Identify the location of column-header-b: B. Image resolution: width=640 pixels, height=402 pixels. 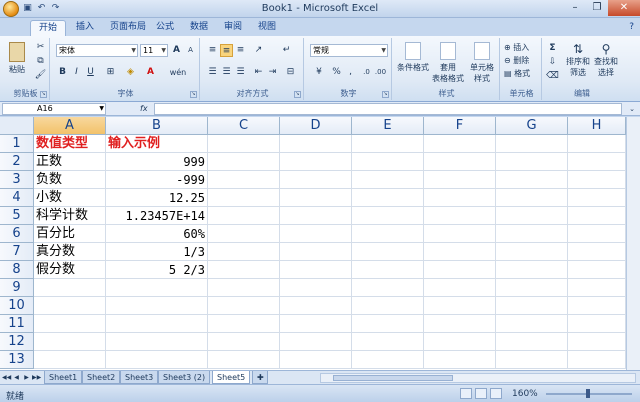
(157, 126).